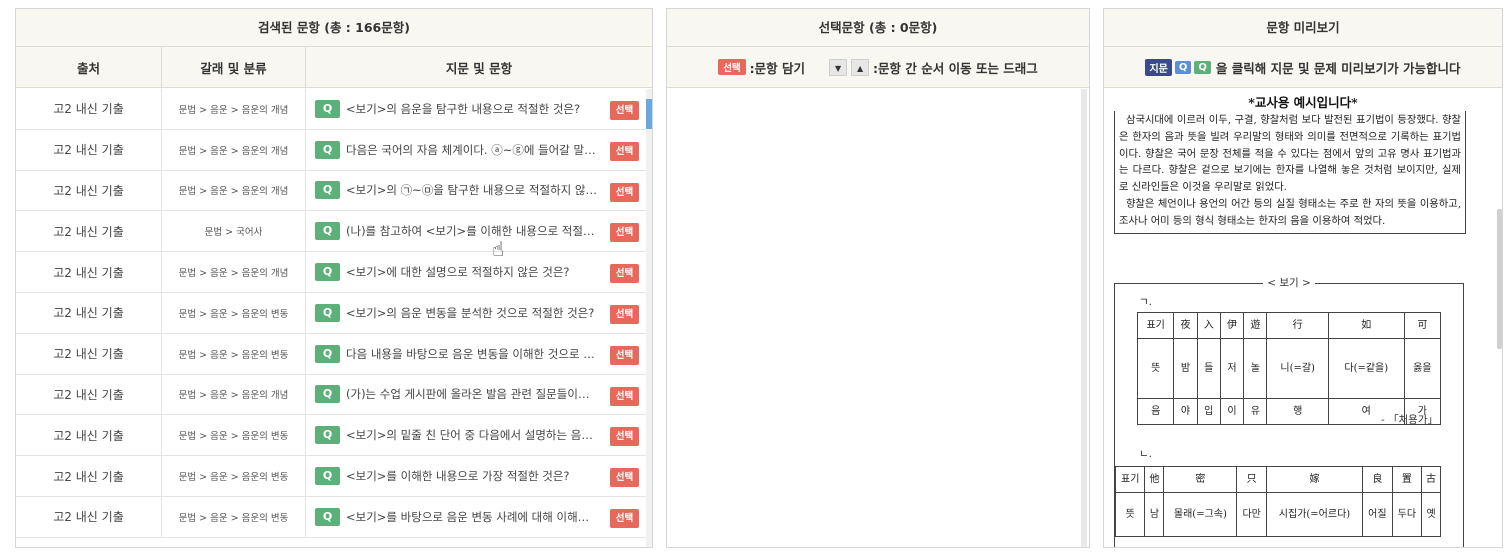 The image size is (1512, 556). I want to click on row-question-cell: Q <보기>의 음운을 탐구한 내용으로 적절한 것은? 선택, so click(477, 109).